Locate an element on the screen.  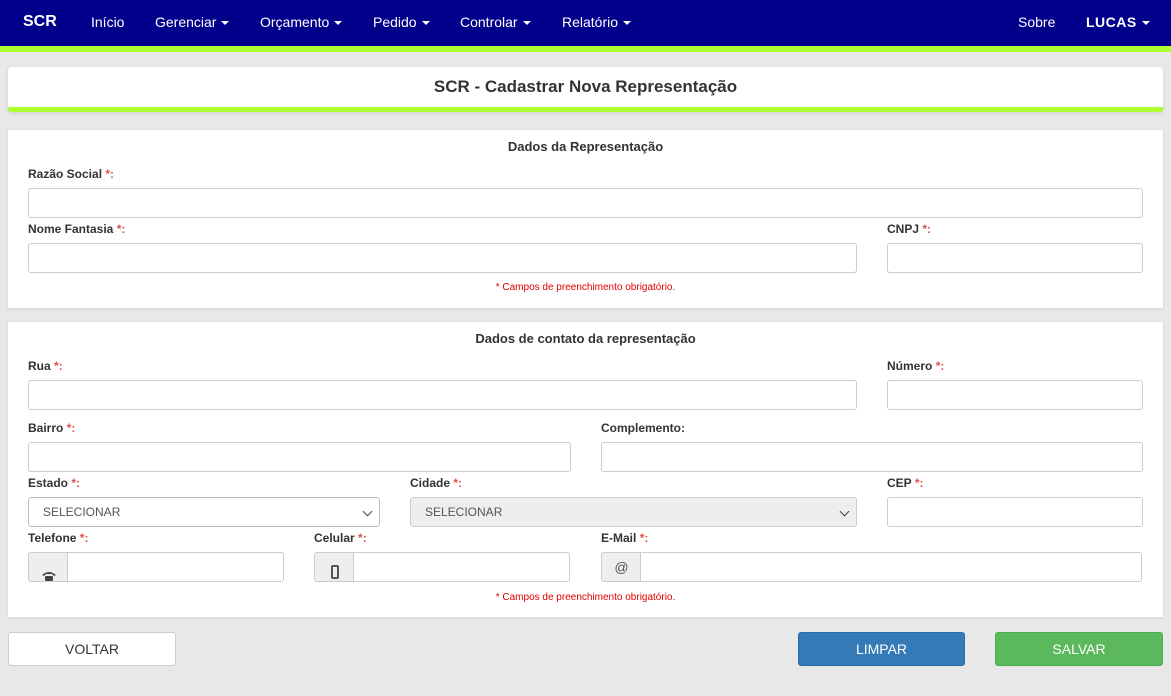
razao-social-label: Razão Social *: is located at coordinates (71, 174).